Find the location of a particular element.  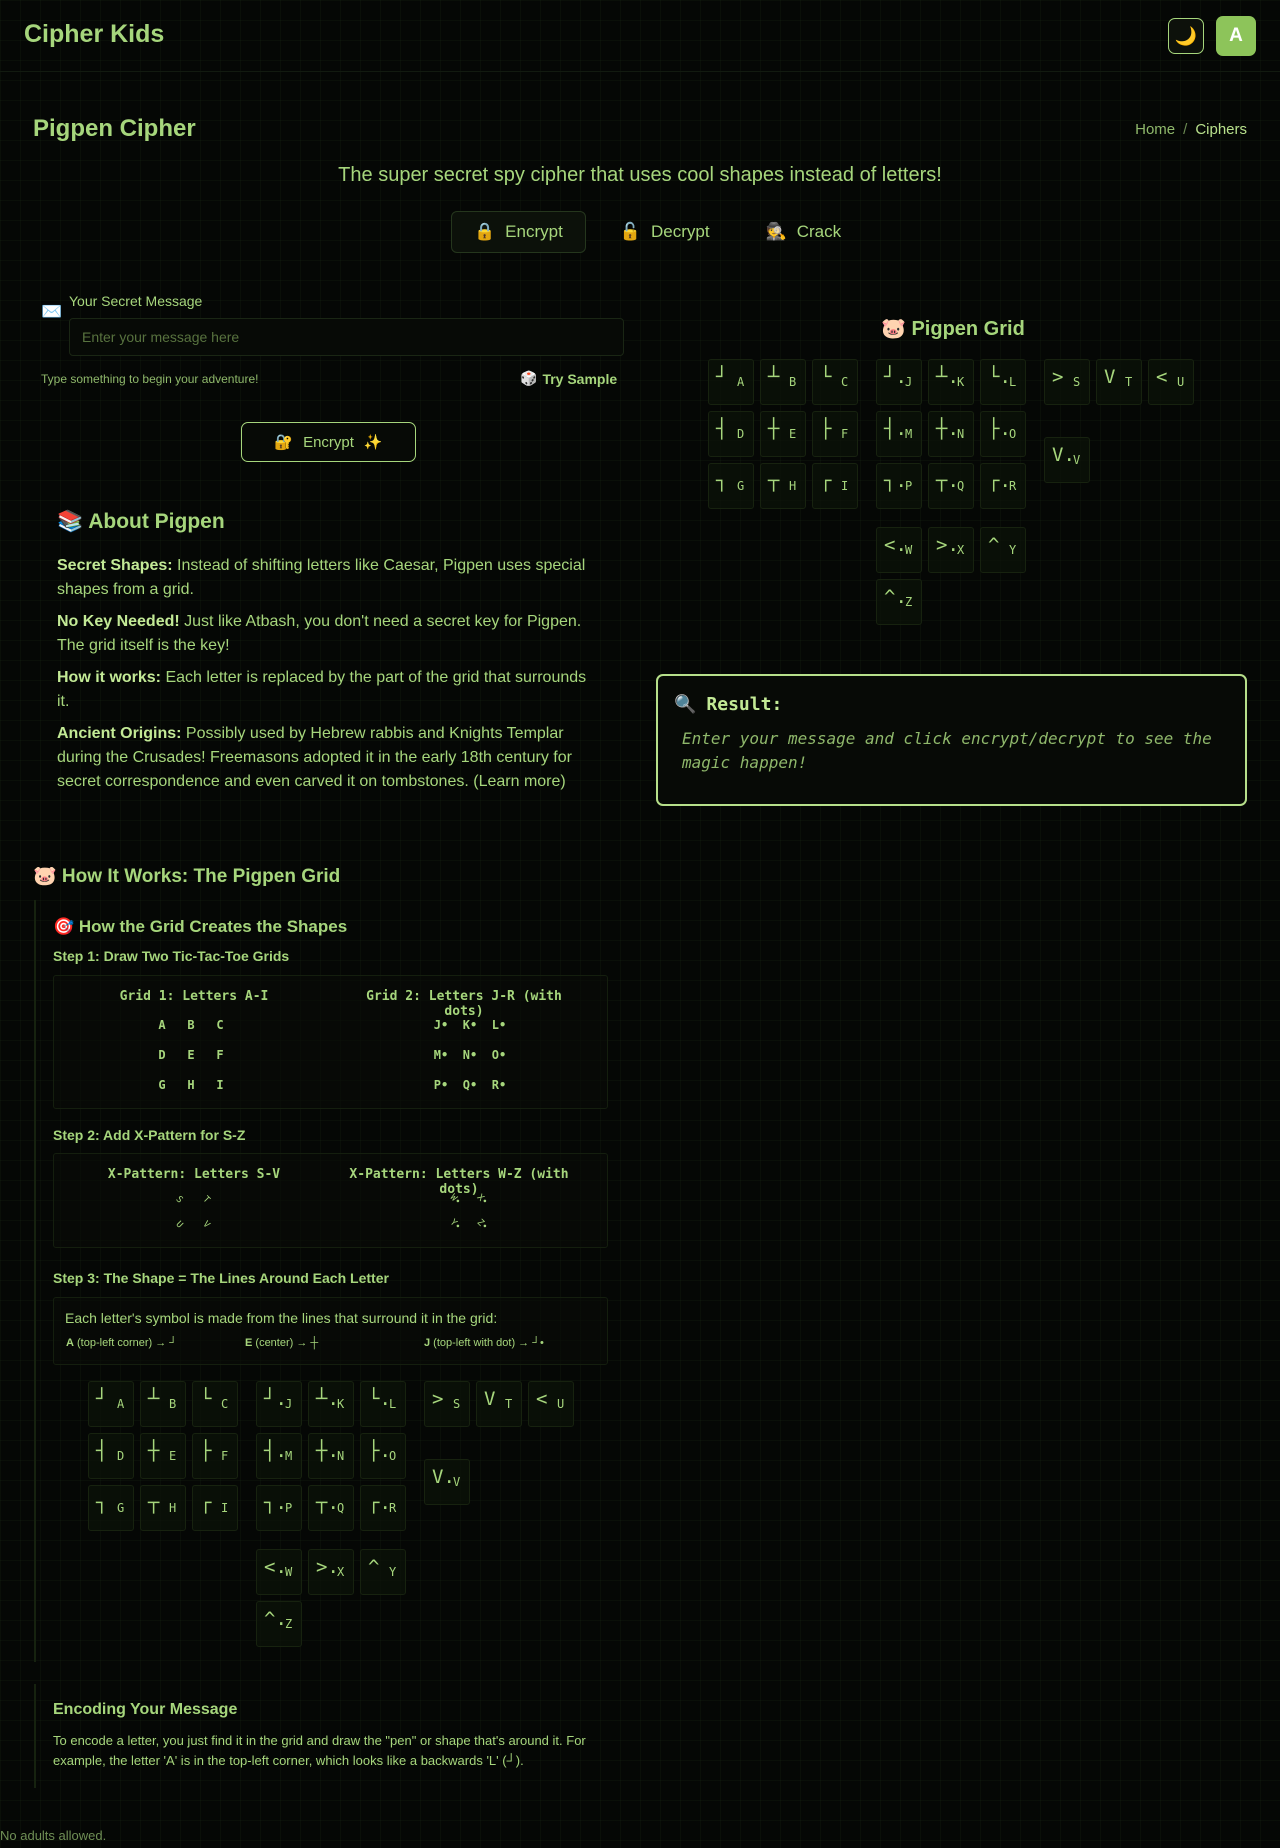

pigpen-shape: <. is located at coordinates (895, 545).